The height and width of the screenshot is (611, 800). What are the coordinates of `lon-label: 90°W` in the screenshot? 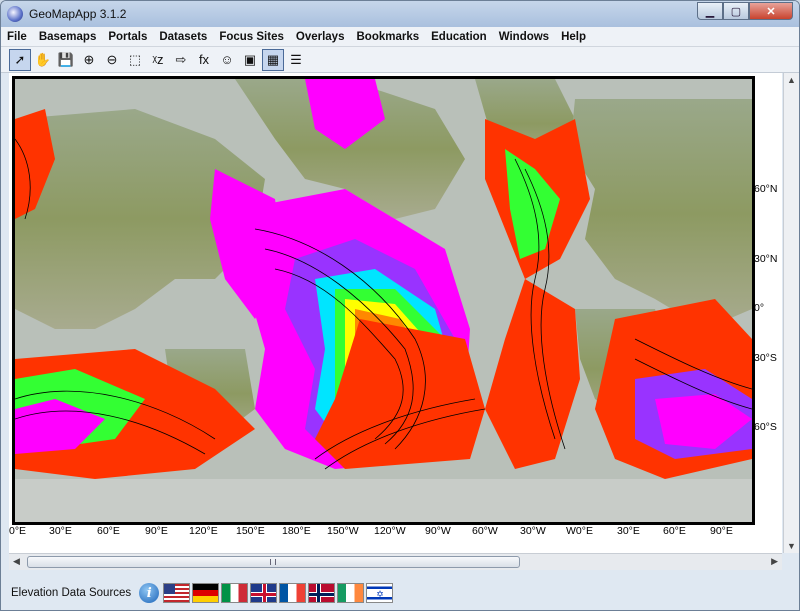 It's located at (438, 531).